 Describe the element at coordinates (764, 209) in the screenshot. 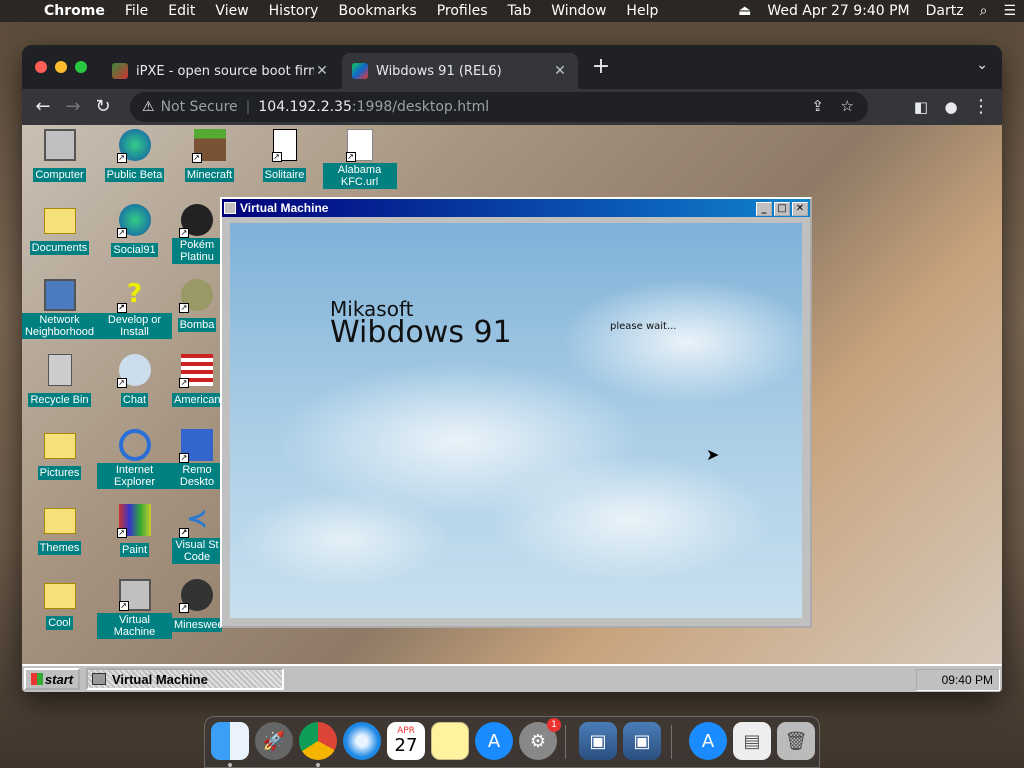

I see `minimize-button: _` at that location.